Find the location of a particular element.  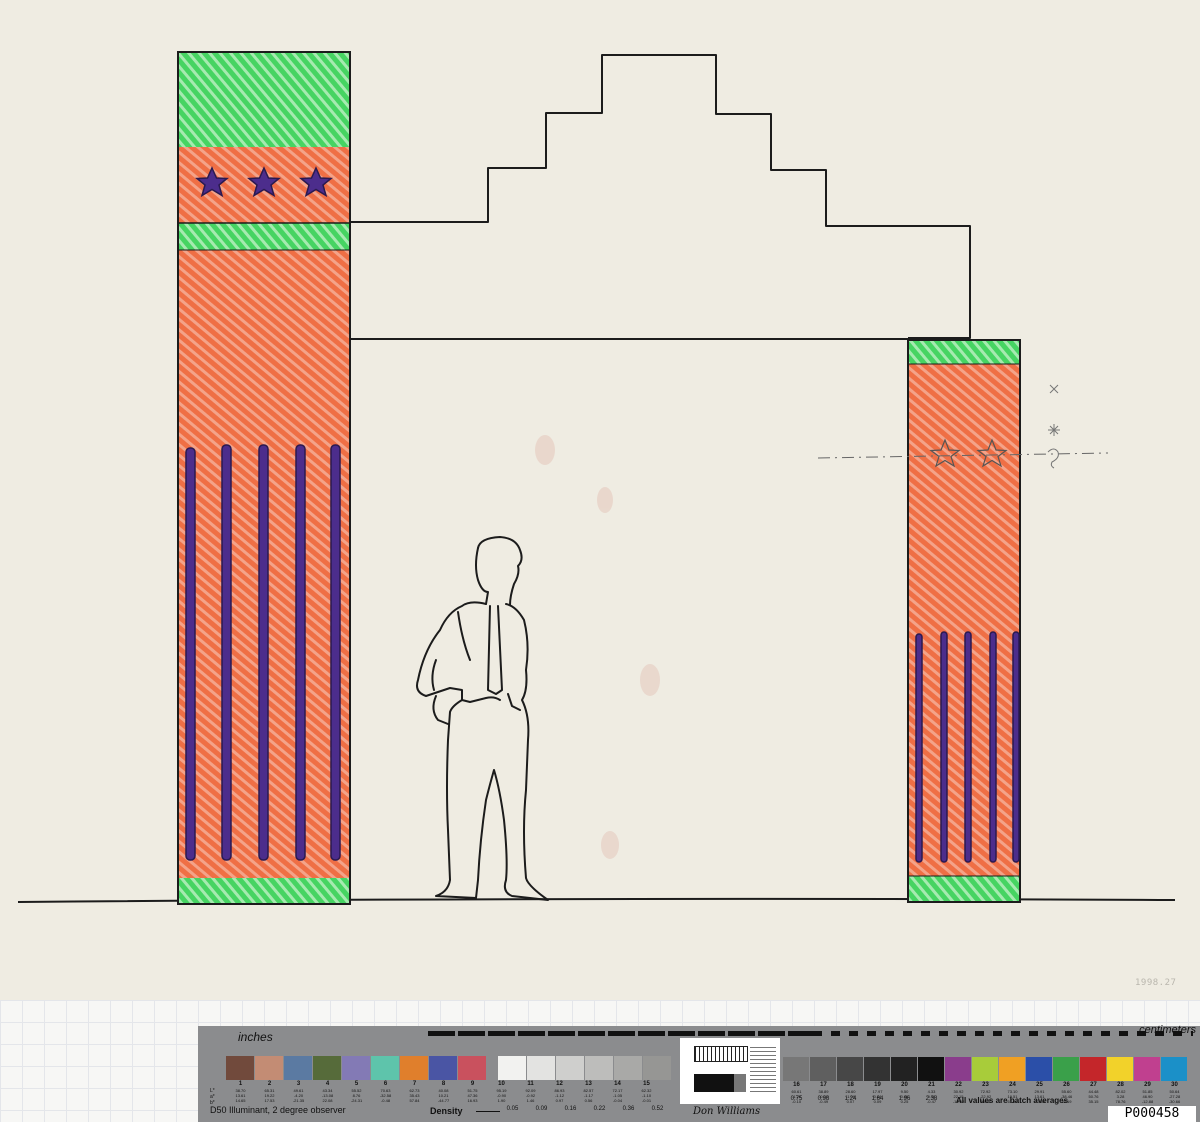

density-value: 0.05 is located at coordinates (512, 1109).